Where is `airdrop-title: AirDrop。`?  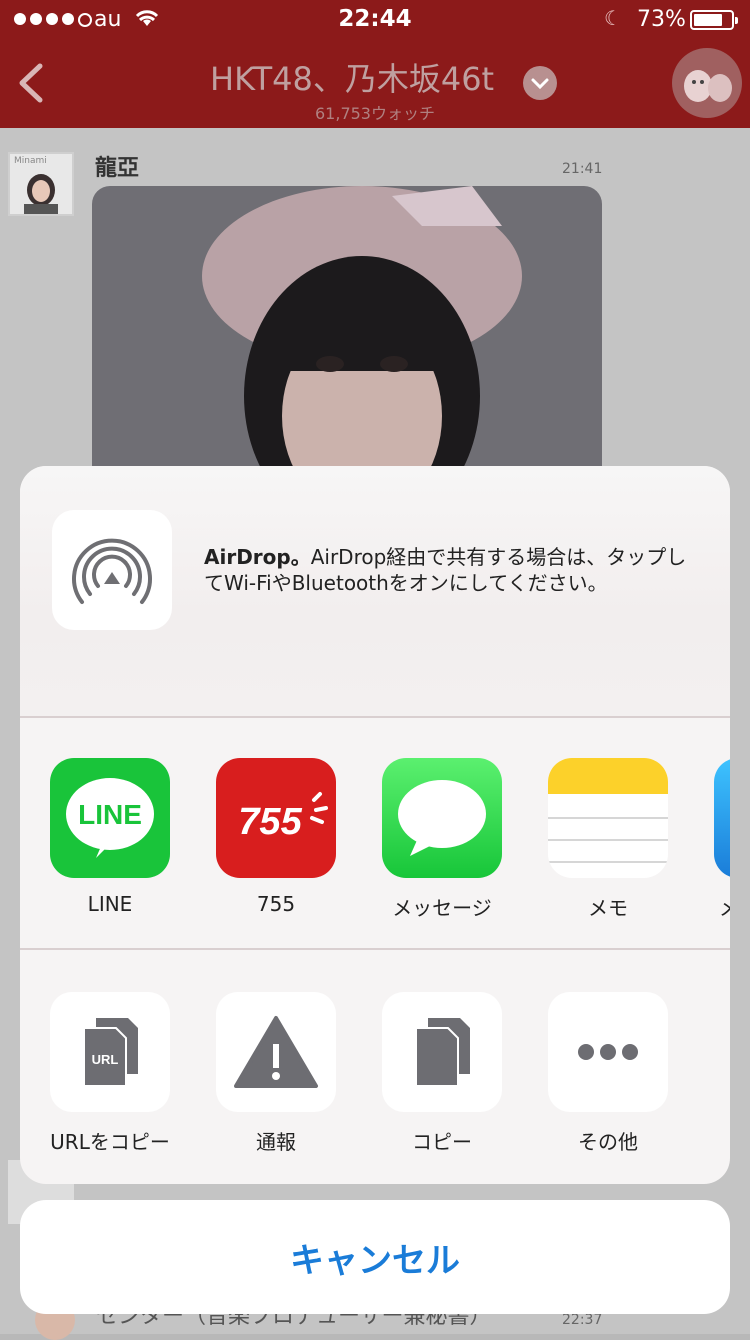 airdrop-title: AirDrop。 is located at coordinates (257, 557).